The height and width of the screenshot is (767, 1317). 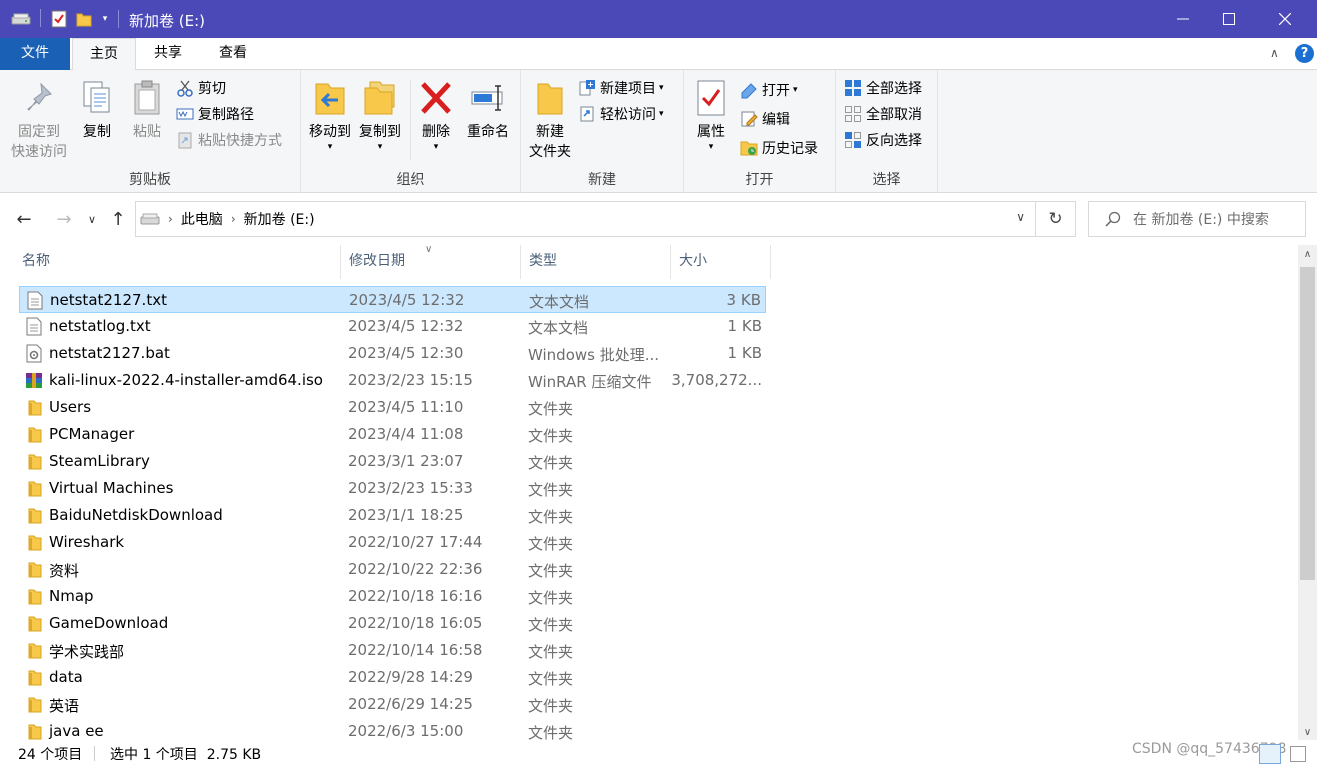 What do you see at coordinates (186, 755) in the screenshot?
I see `selection-info: 选中 1 个项目 2.75 KB` at bounding box center [186, 755].